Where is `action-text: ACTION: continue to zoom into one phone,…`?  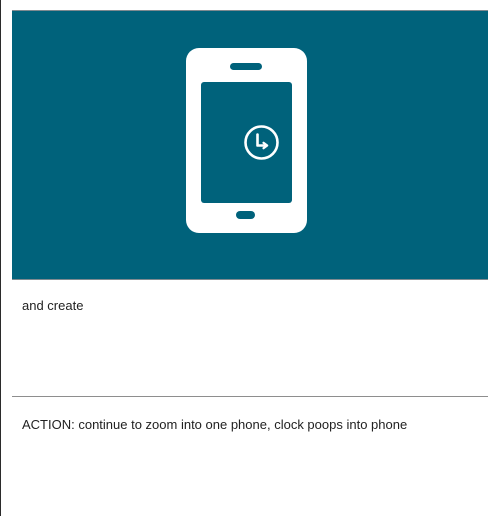 action-text: ACTION: continue to zoom into one phone,… is located at coordinates (215, 424).